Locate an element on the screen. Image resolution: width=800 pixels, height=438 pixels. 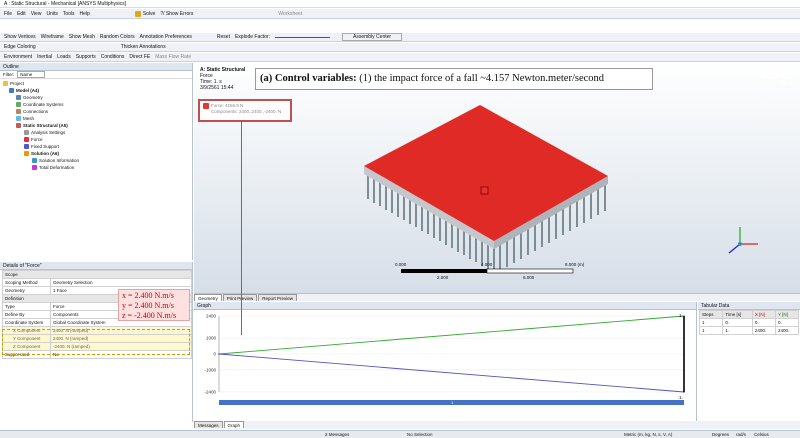
status-celsius: Celsius is located at coordinates (761, 434).